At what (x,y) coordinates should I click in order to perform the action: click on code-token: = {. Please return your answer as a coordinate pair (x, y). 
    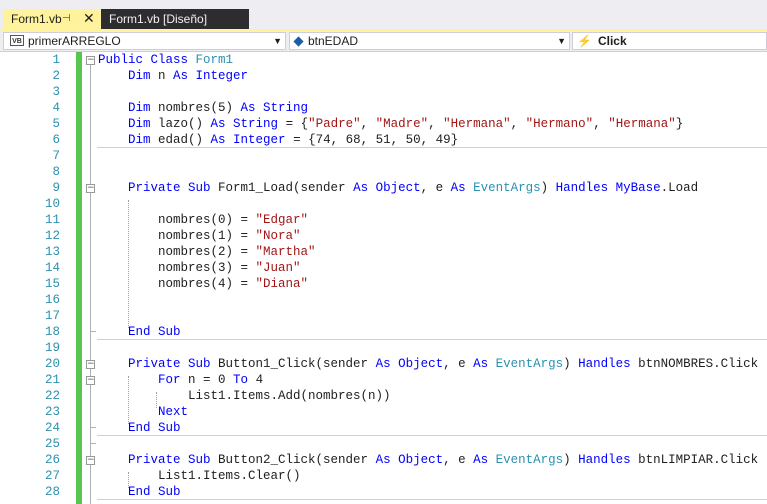
    Looking at the image, I should click on (293, 124).